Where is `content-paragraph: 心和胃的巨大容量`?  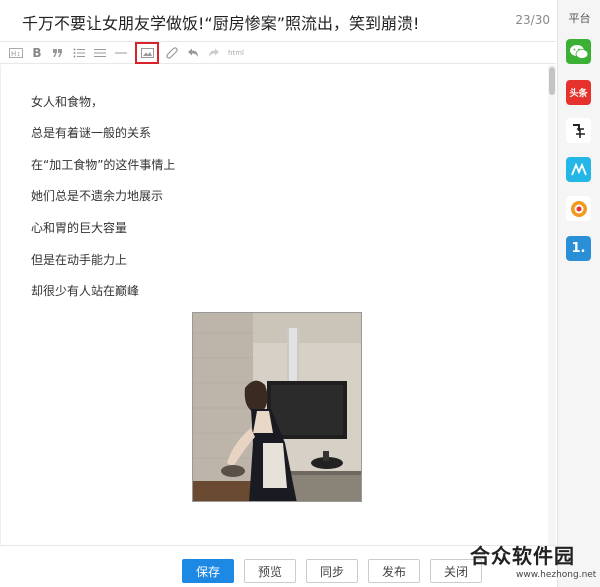 content-paragraph: 心和胃的巨大容量 is located at coordinates (79, 228).